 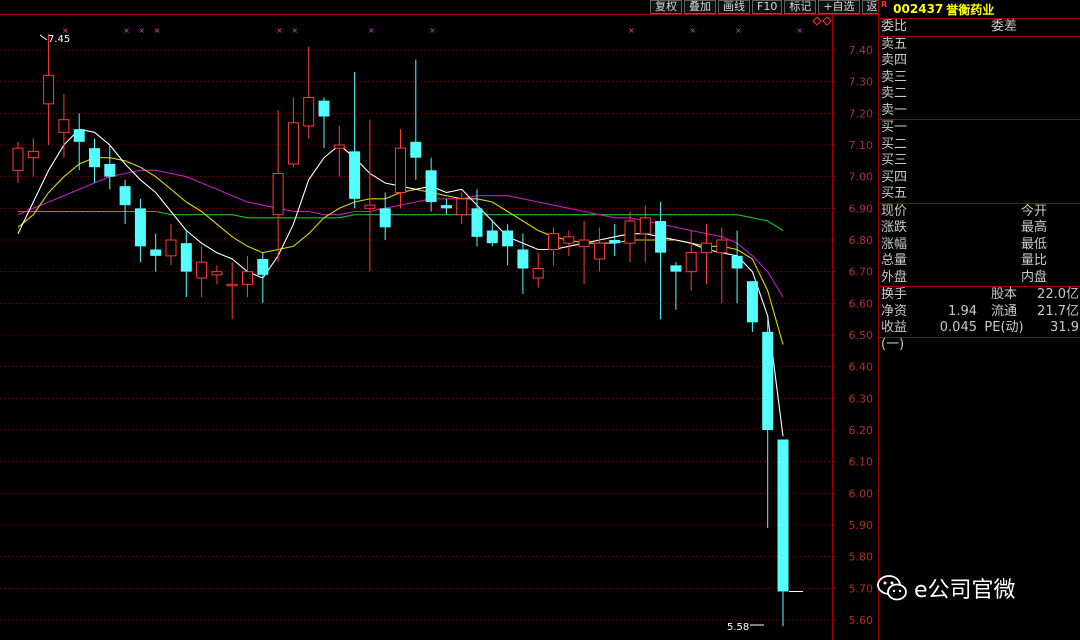 I want to click on y-tick-label: 6.50, so click(x=861, y=335).